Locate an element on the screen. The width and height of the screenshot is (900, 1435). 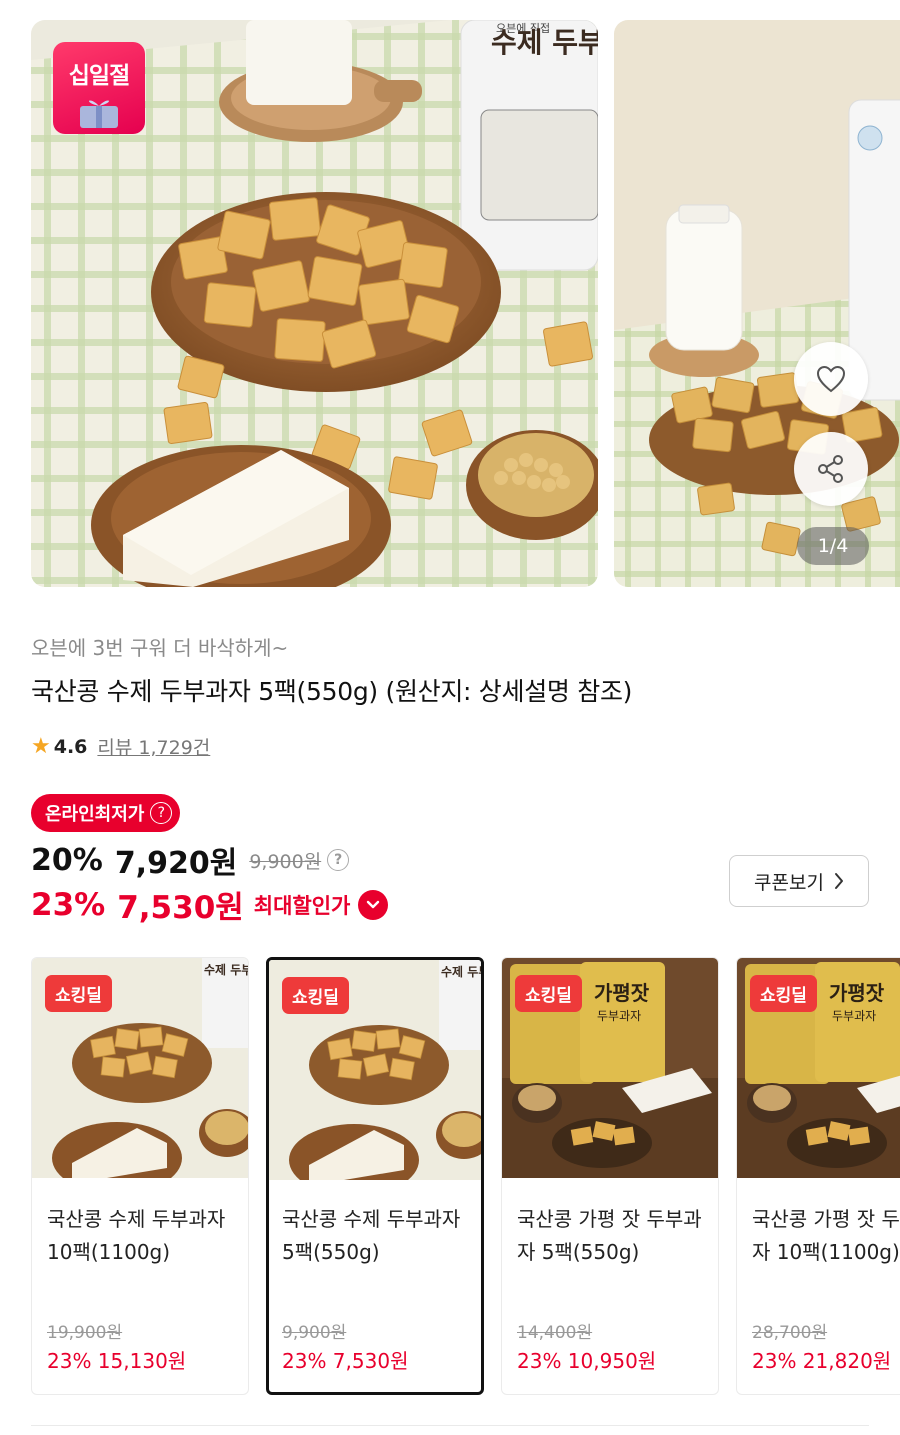
rating-value: 4.6 is located at coordinates (70, 746).